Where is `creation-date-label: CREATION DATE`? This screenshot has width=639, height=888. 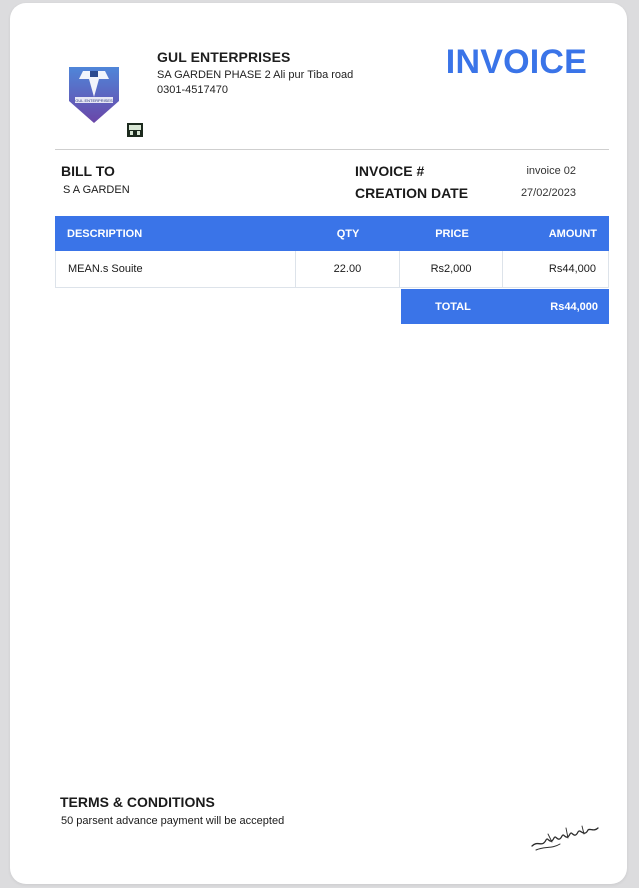 creation-date-label: CREATION DATE is located at coordinates (412, 193).